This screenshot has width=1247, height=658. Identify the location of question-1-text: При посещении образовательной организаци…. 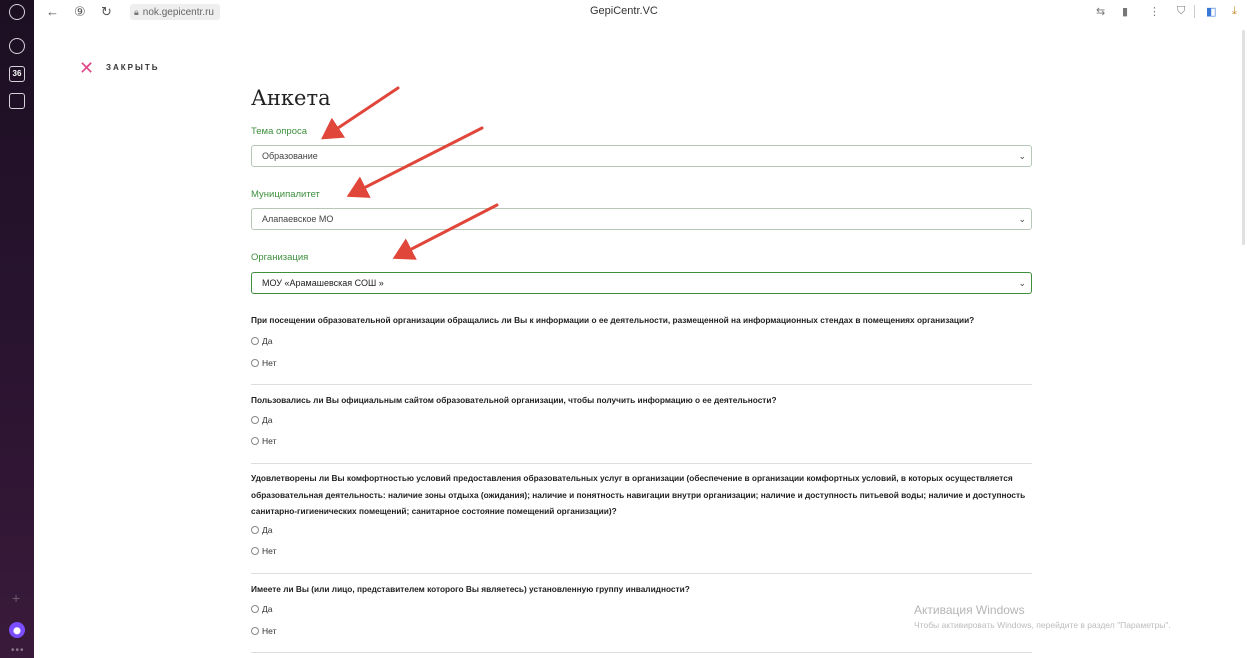
(613, 320).